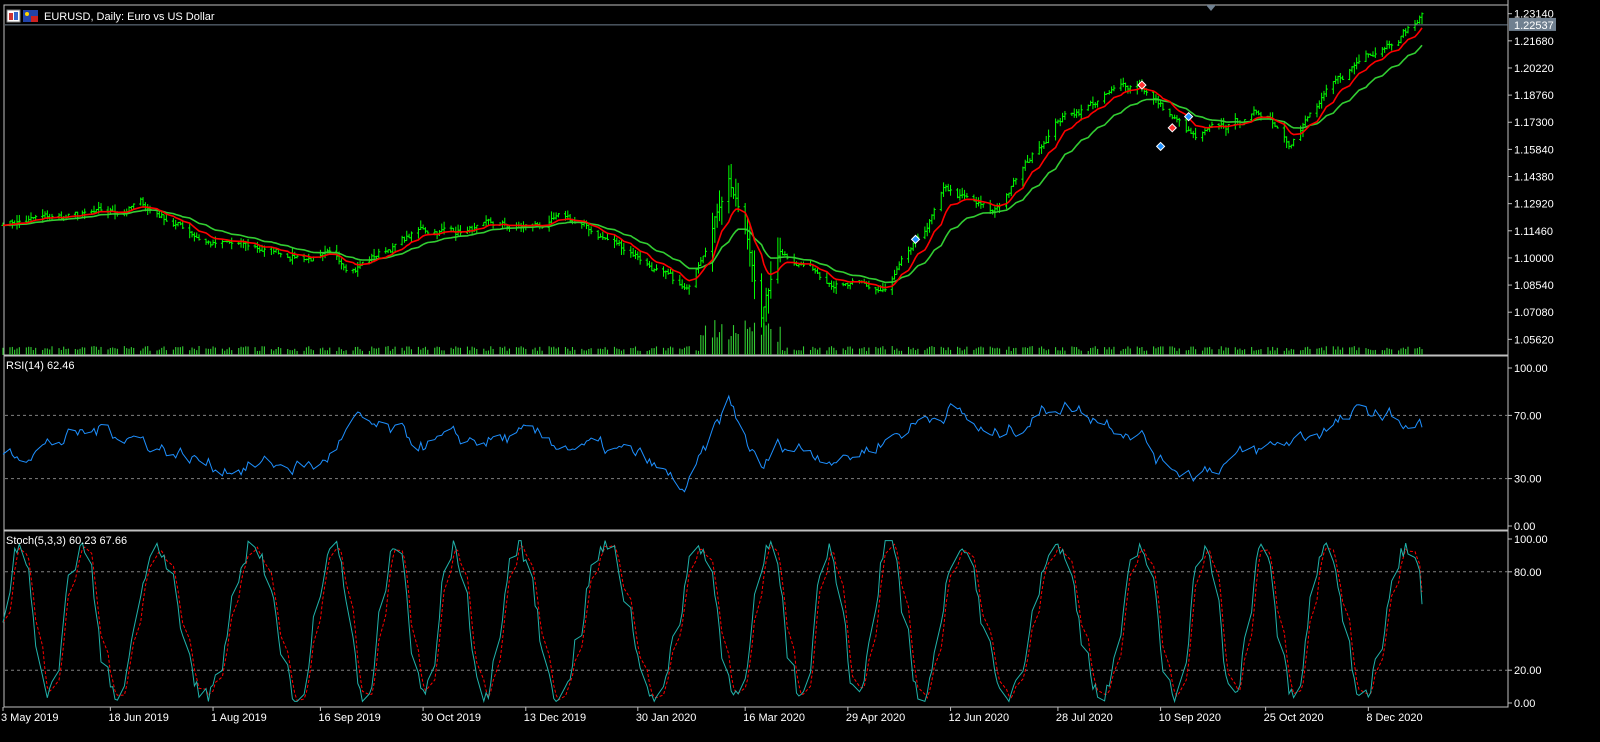 Image resolution: width=1600 pixels, height=742 pixels. What do you see at coordinates (29, 718) in the screenshot?
I see `time-tick-label: 3 May 2019` at bounding box center [29, 718].